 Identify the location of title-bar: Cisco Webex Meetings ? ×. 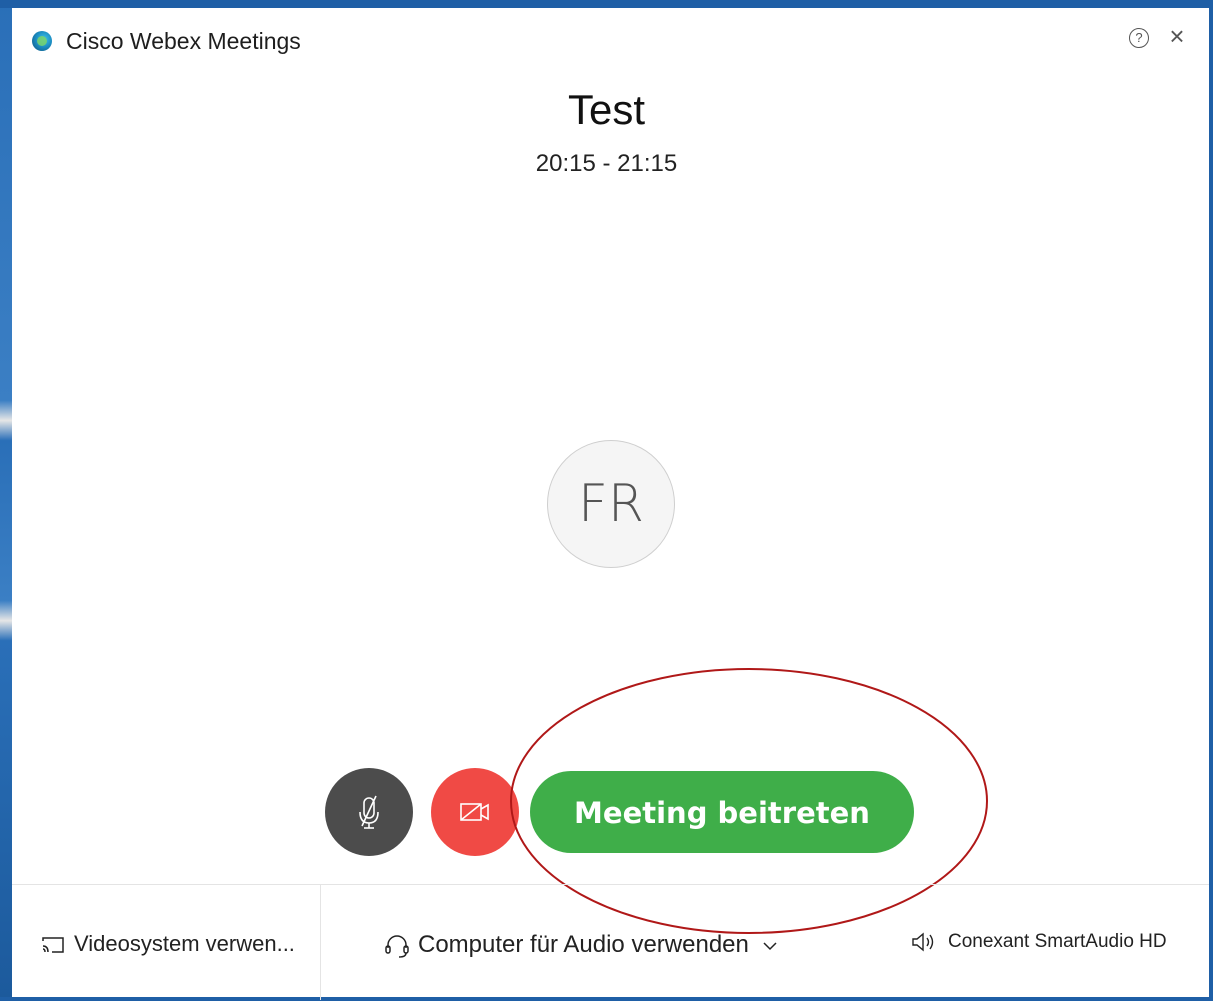
(610, 38).